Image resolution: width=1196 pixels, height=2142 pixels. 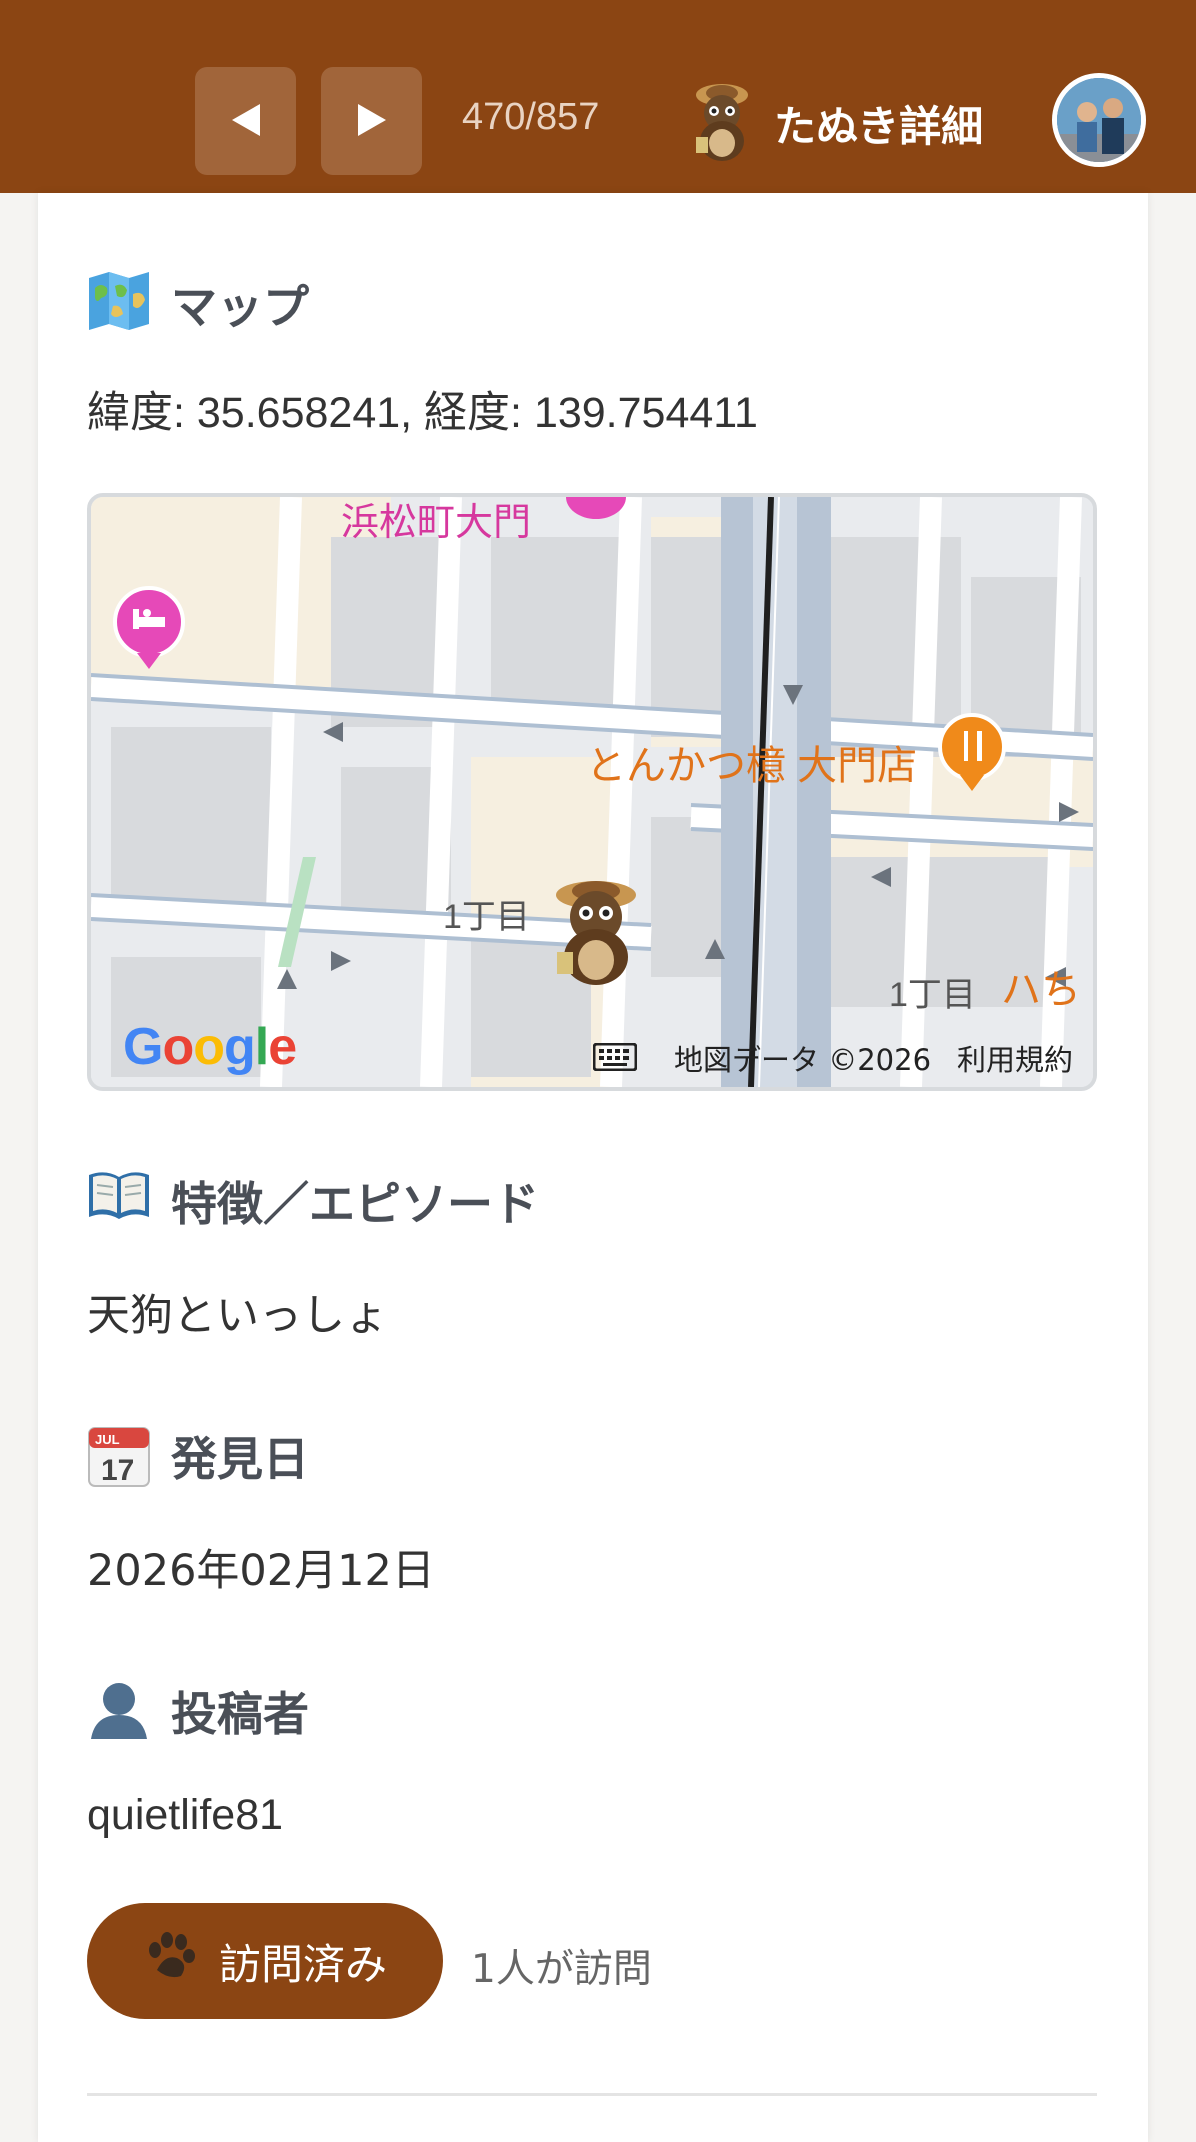 I want to click on map-label-block1: 1丁目, so click(x=486, y=917).